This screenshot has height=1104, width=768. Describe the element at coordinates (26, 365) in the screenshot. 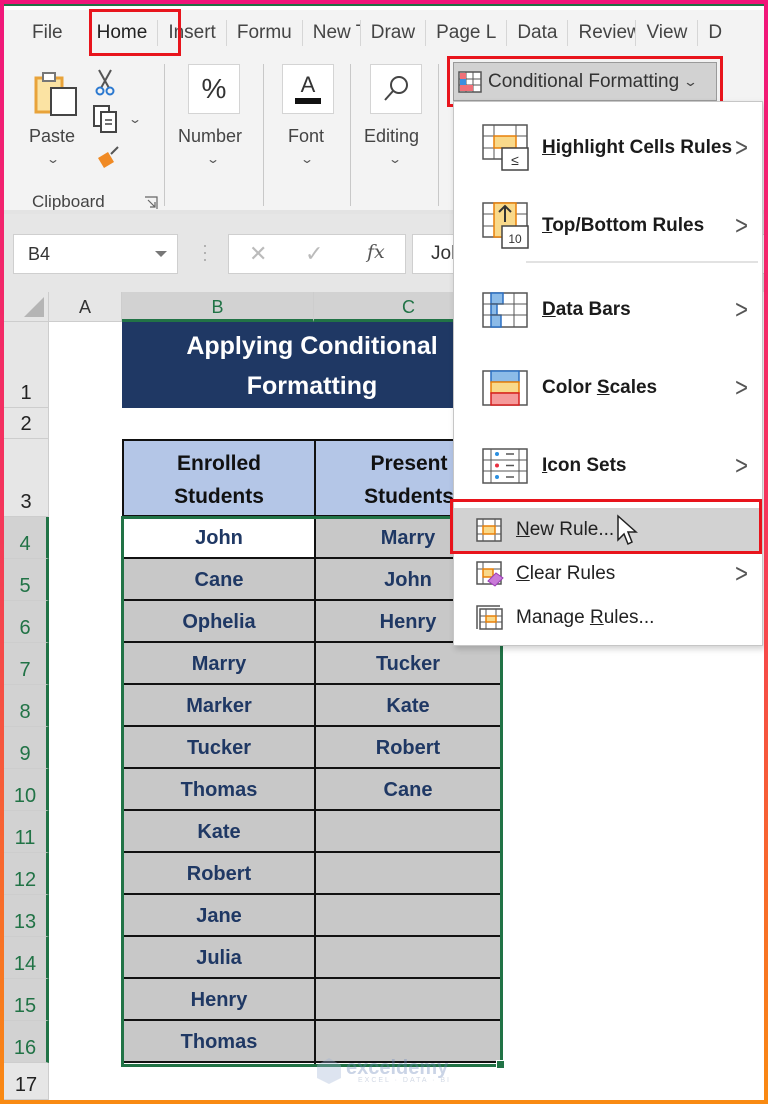

I see `row-header-1: 1` at that location.